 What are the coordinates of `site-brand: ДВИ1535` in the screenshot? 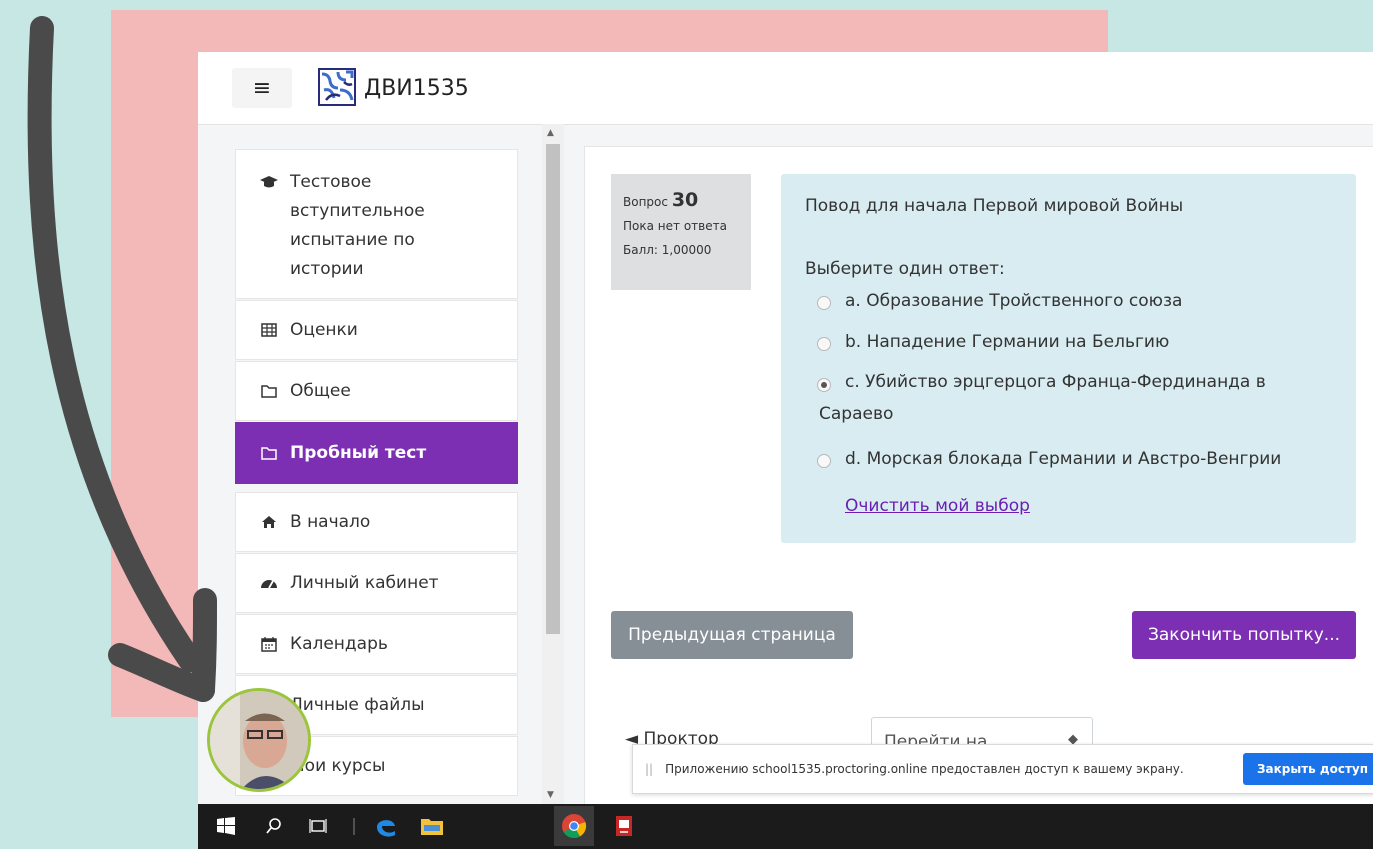 It's located at (416, 88).